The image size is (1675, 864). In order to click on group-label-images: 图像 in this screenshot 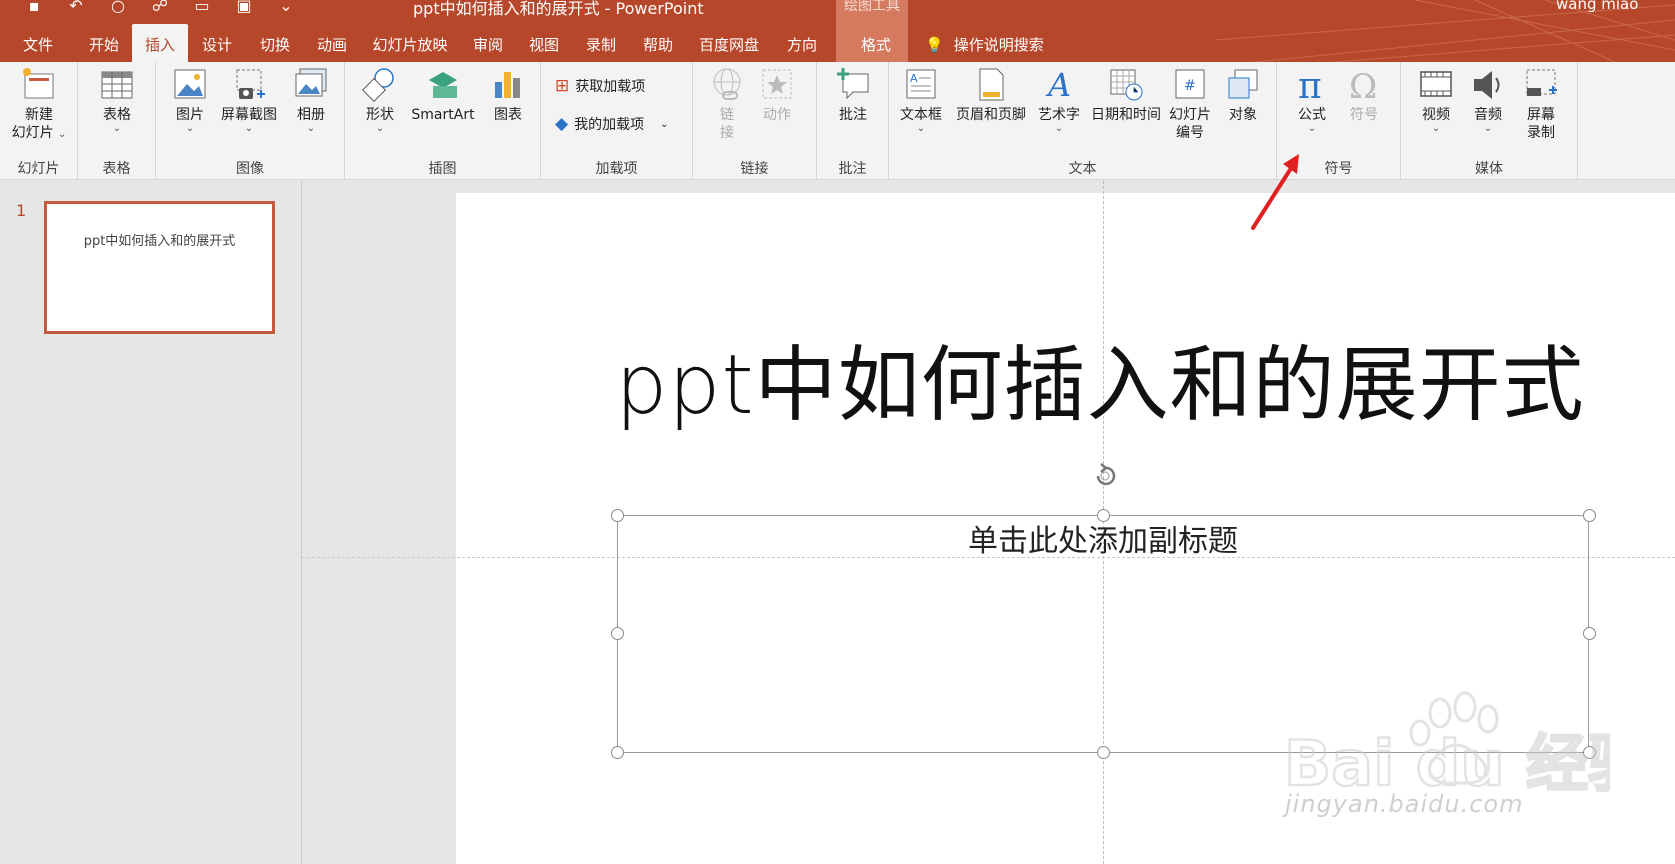, I will do `click(250, 169)`.